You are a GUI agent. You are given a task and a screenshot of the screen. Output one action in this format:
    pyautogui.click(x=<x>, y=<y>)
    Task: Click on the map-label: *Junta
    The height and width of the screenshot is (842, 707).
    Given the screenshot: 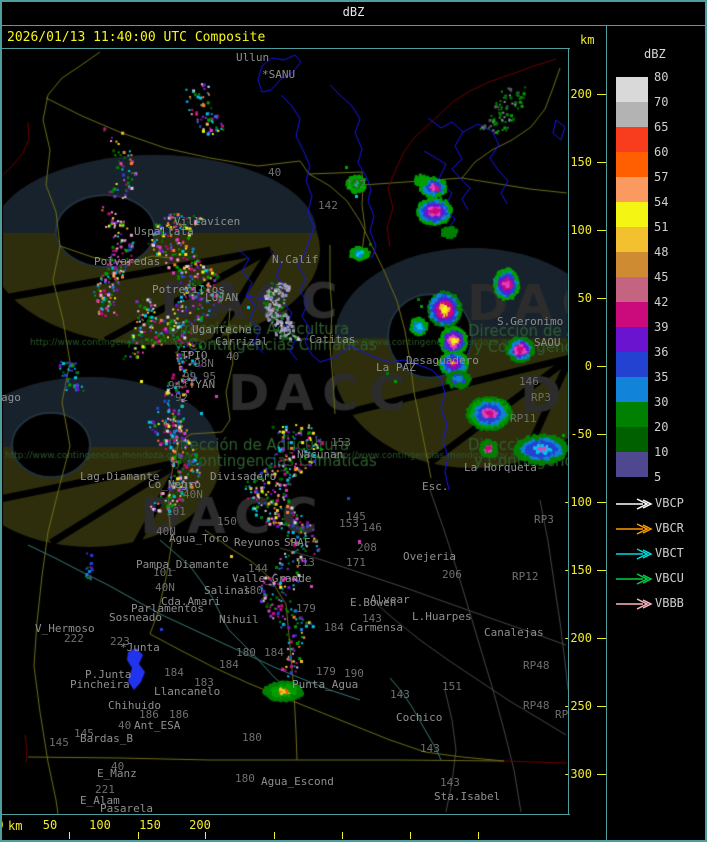 What is the action you would take?
    pyautogui.click(x=140, y=647)
    